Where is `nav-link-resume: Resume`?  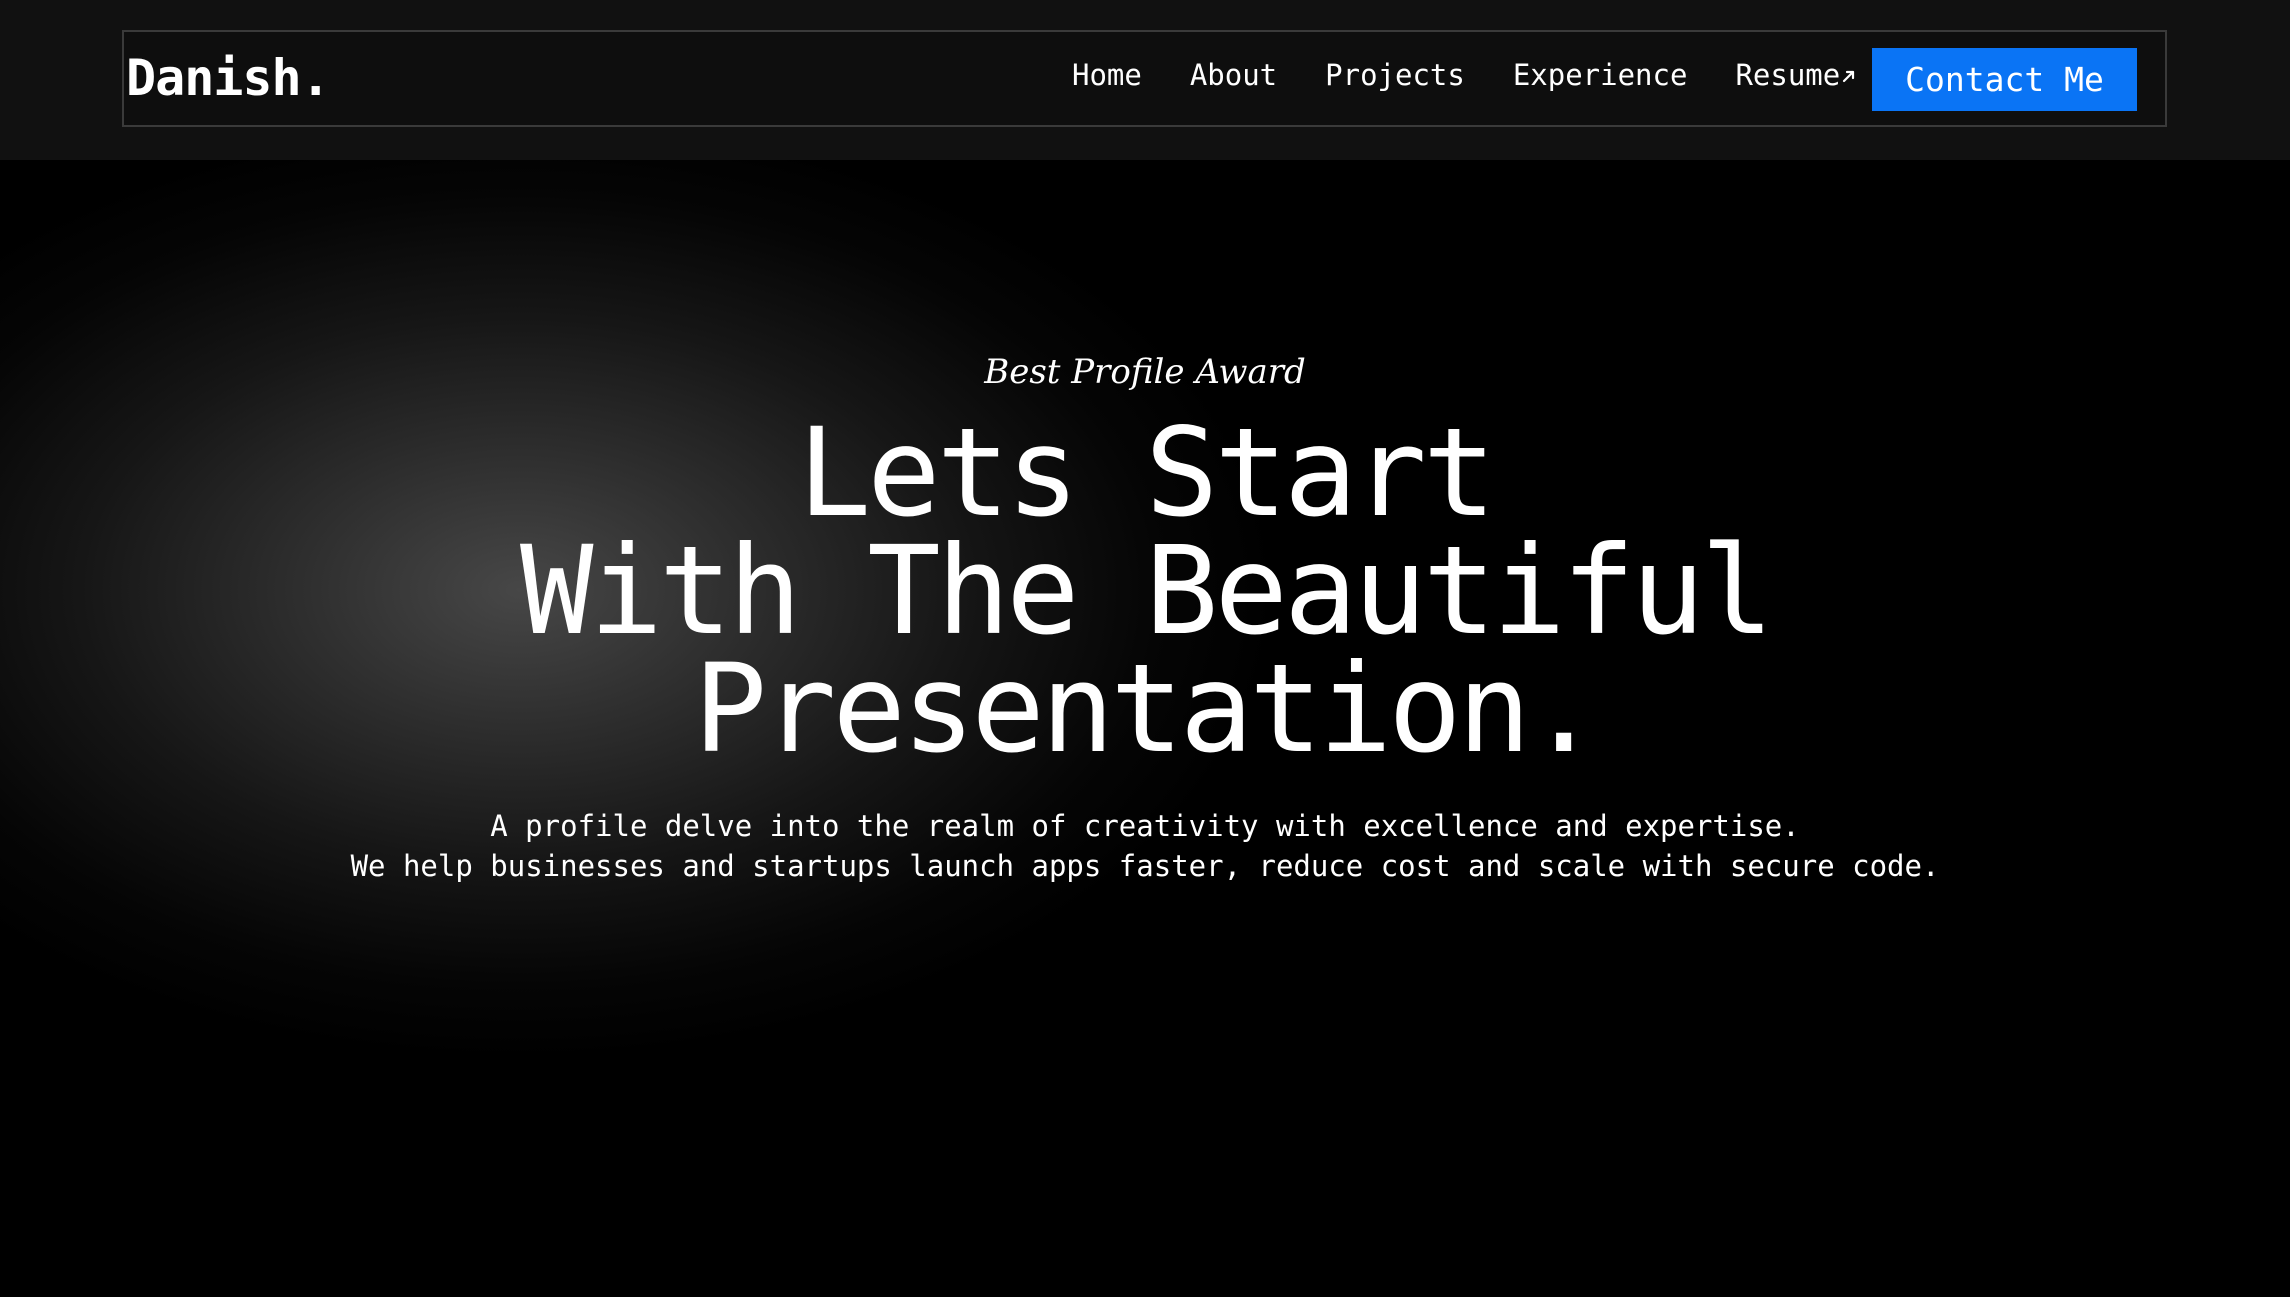
nav-link-resume: Resume is located at coordinates (1796, 75).